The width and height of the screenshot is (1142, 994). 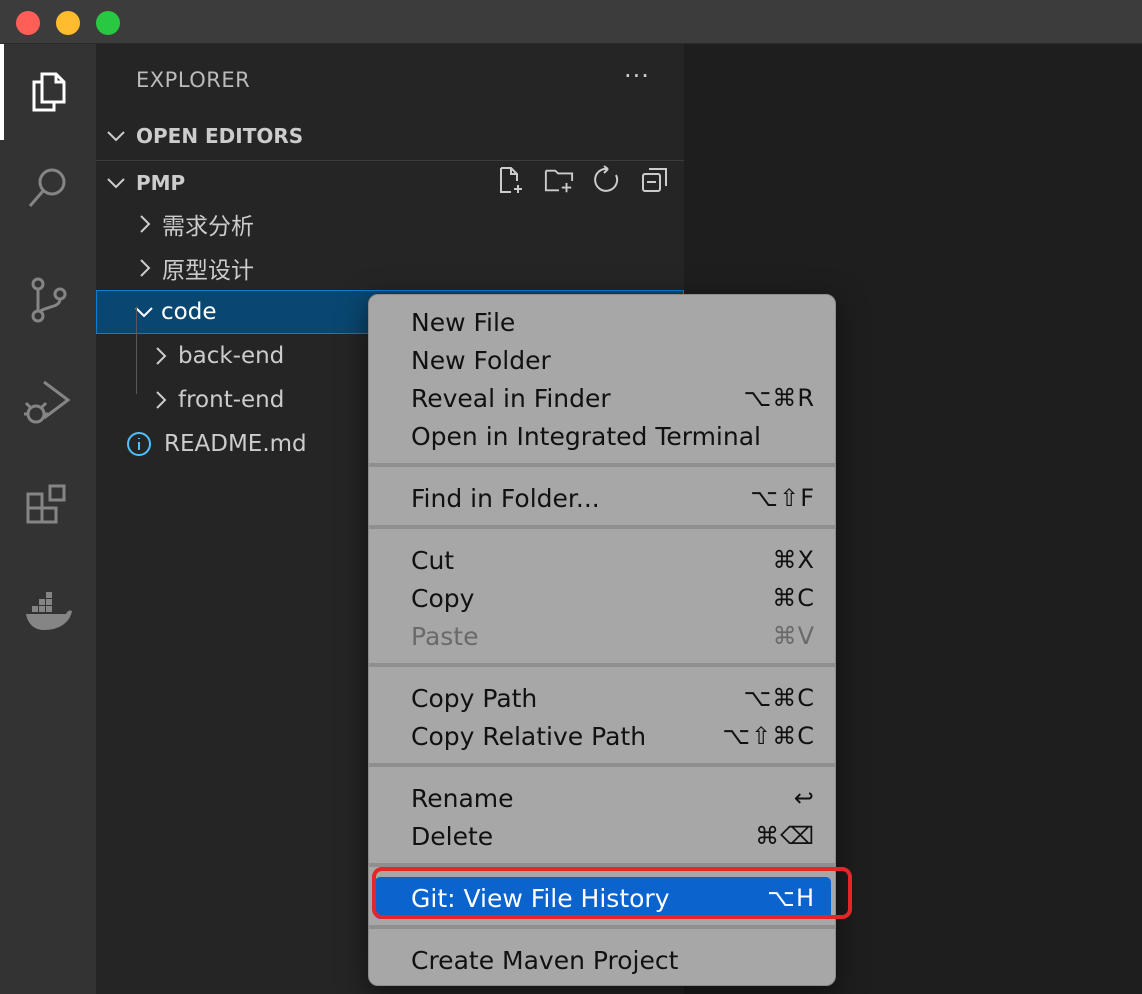 What do you see at coordinates (433, 560) in the screenshot?
I see `menu-item-label: Cut` at bounding box center [433, 560].